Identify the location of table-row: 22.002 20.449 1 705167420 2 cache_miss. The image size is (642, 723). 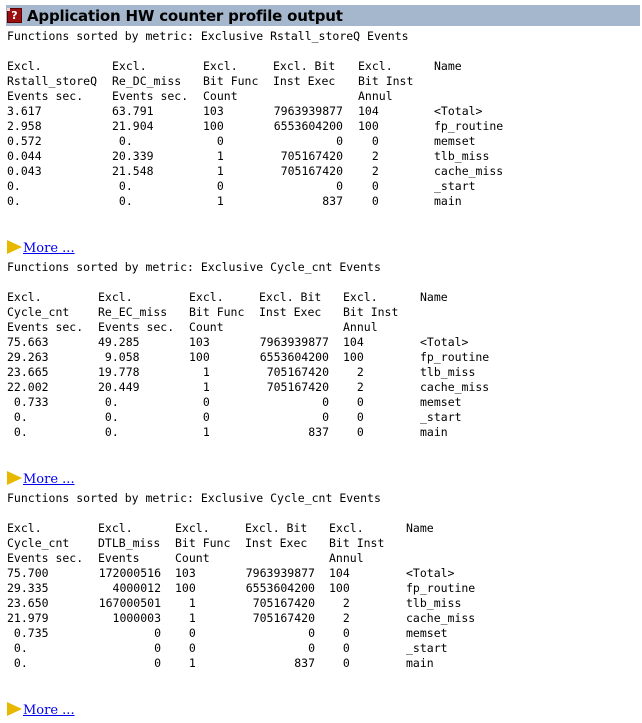
(248, 387).